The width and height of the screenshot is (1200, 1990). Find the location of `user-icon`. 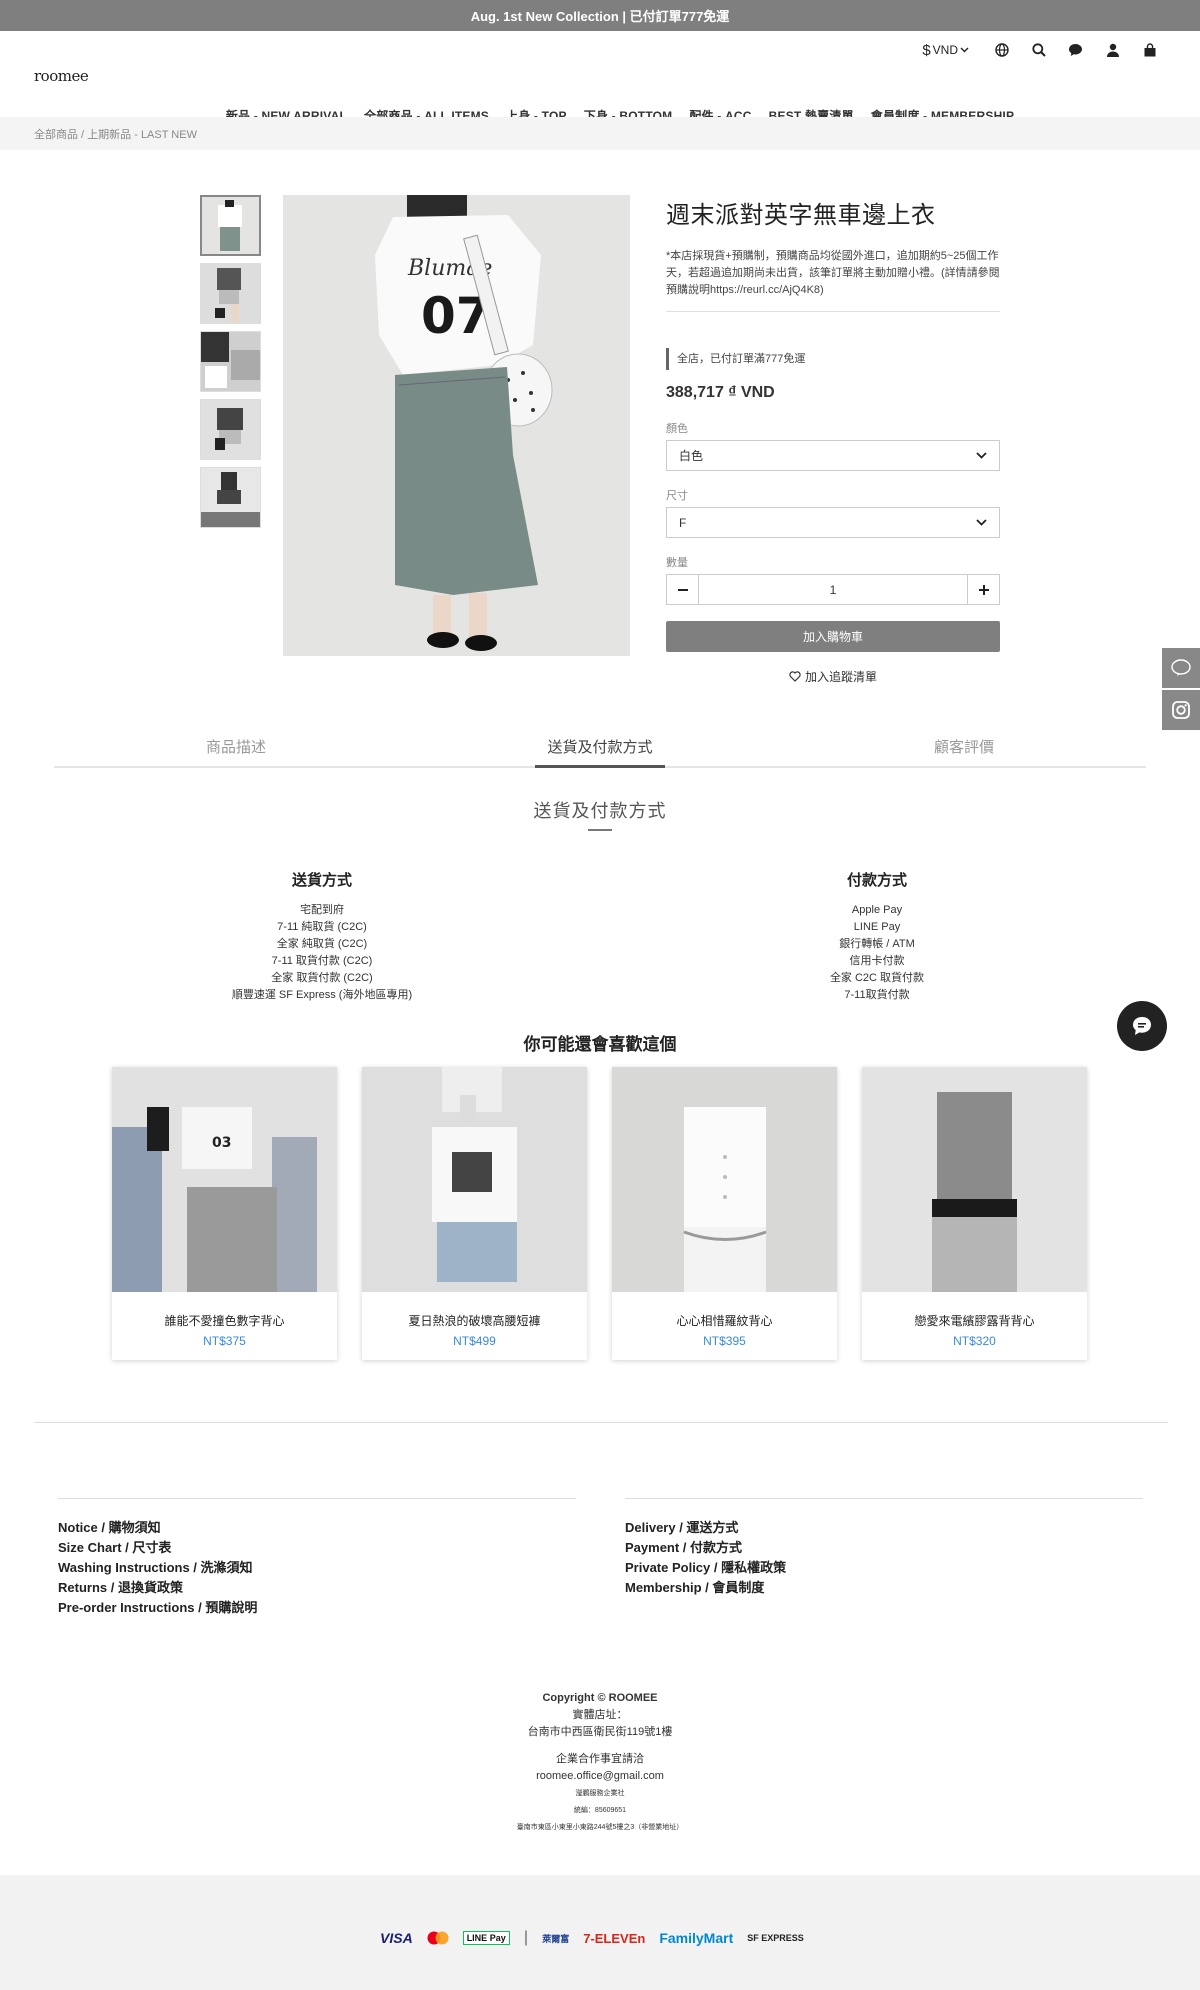

user-icon is located at coordinates (1112, 50).